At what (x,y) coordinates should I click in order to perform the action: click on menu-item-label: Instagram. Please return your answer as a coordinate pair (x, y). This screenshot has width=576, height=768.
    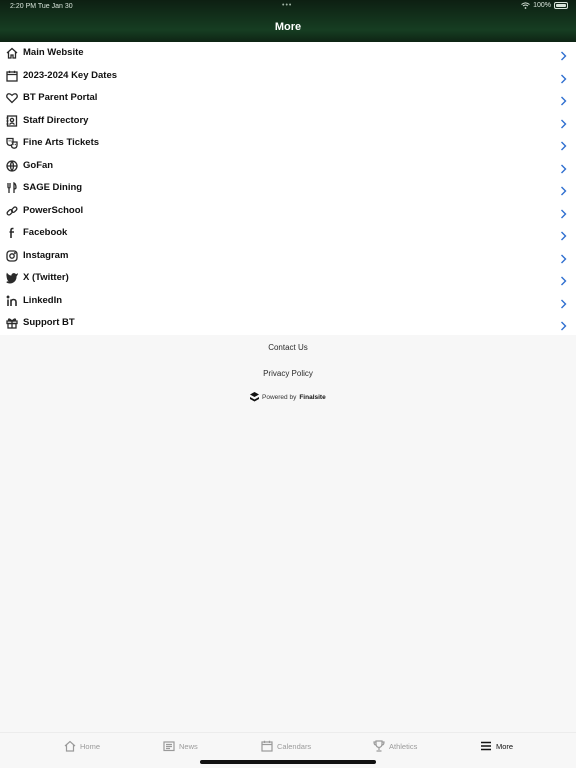
    Looking at the image, I should click on (46, 255).